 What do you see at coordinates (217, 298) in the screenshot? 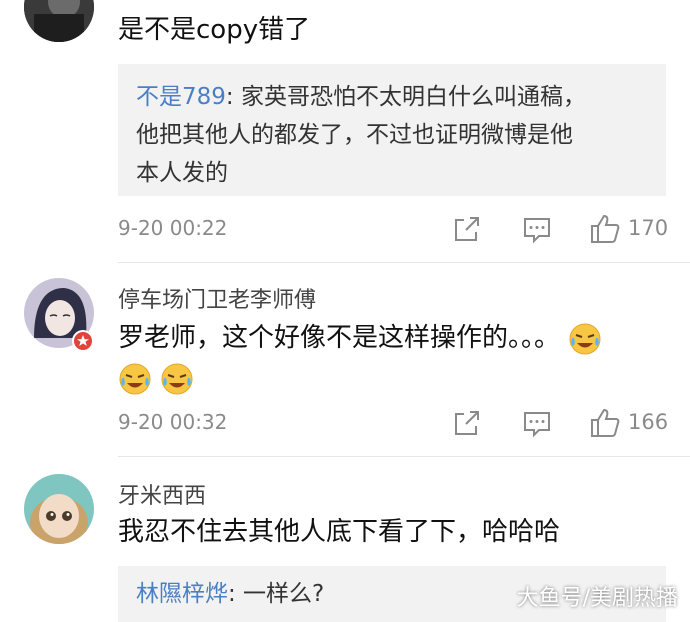
I see `comment-username: 停车场门卫老李师傅` at bounding box center [217, 298].